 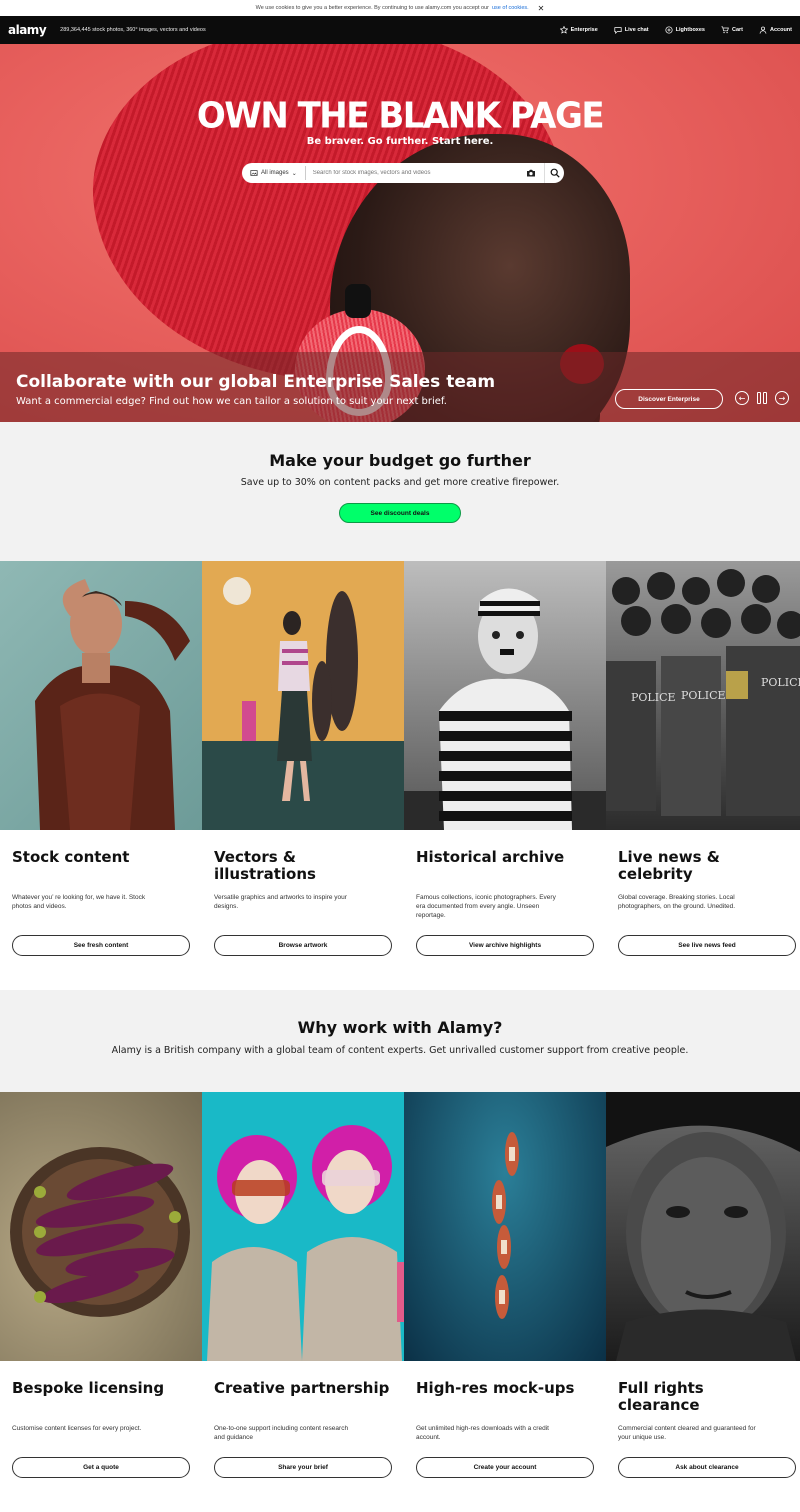 What do you see at coordinates (400, 460) in the screenshot?
I see `budget-title: Make your budget go further` at bounding box center [400, 460].